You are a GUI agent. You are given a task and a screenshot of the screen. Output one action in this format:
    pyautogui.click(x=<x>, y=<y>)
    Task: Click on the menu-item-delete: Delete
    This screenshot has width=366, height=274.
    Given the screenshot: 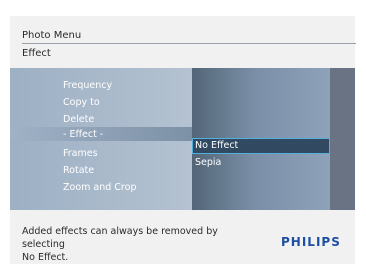 What is the action you would take?
    pyautogui.click(x=78, y=119)
    